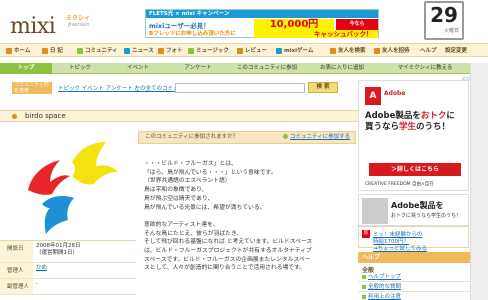 Image resolution: width=488 pixels, height=300 pixels. What do you see at coordinates (228, 242) in the screenshot?
I see `desc-line: そして飛び回れる基盤になれば と考えています。ビルドスペース` at bounding box center [228, 242].